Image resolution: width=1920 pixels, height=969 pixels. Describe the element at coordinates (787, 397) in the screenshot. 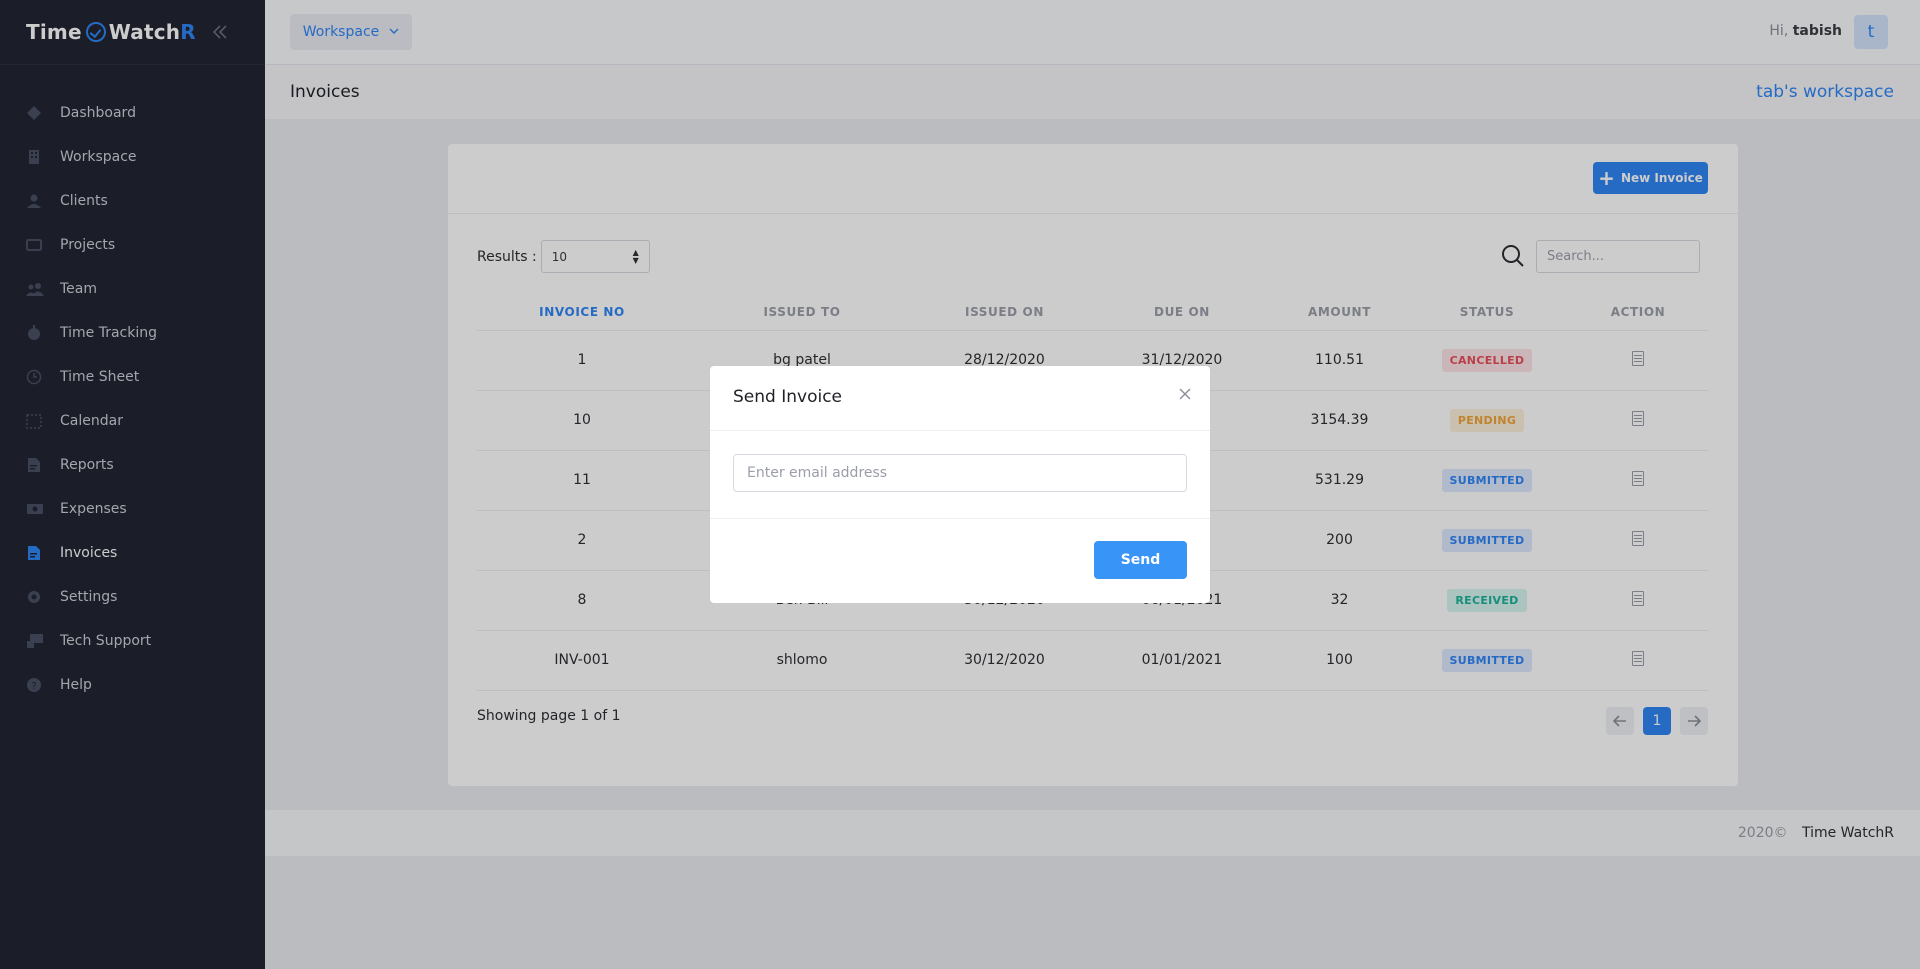

I see `modal-title: Send Invoice` at that location.